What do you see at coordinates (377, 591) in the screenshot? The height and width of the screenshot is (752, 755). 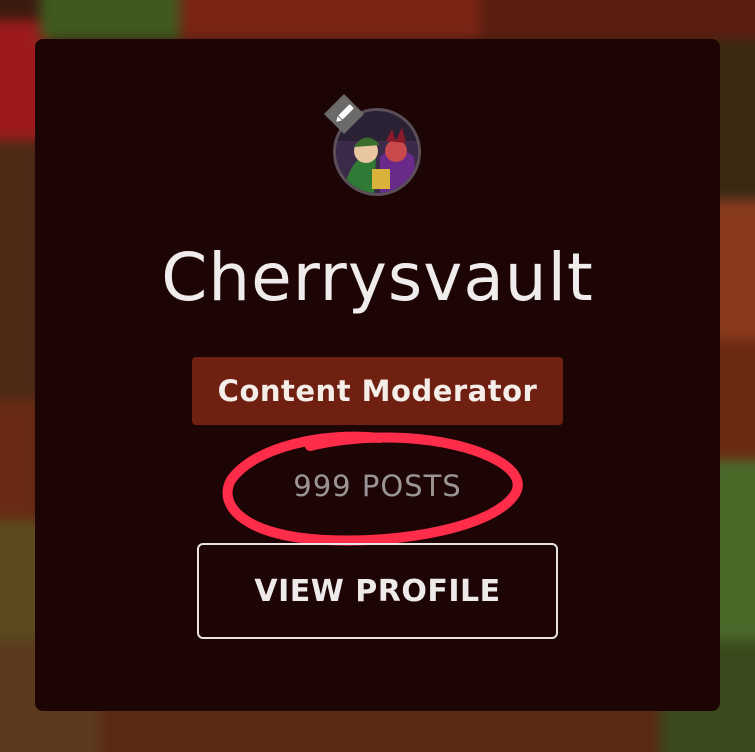 I see `view-profile-button: VIEW PROFILE` at bounding box center [377, 591].